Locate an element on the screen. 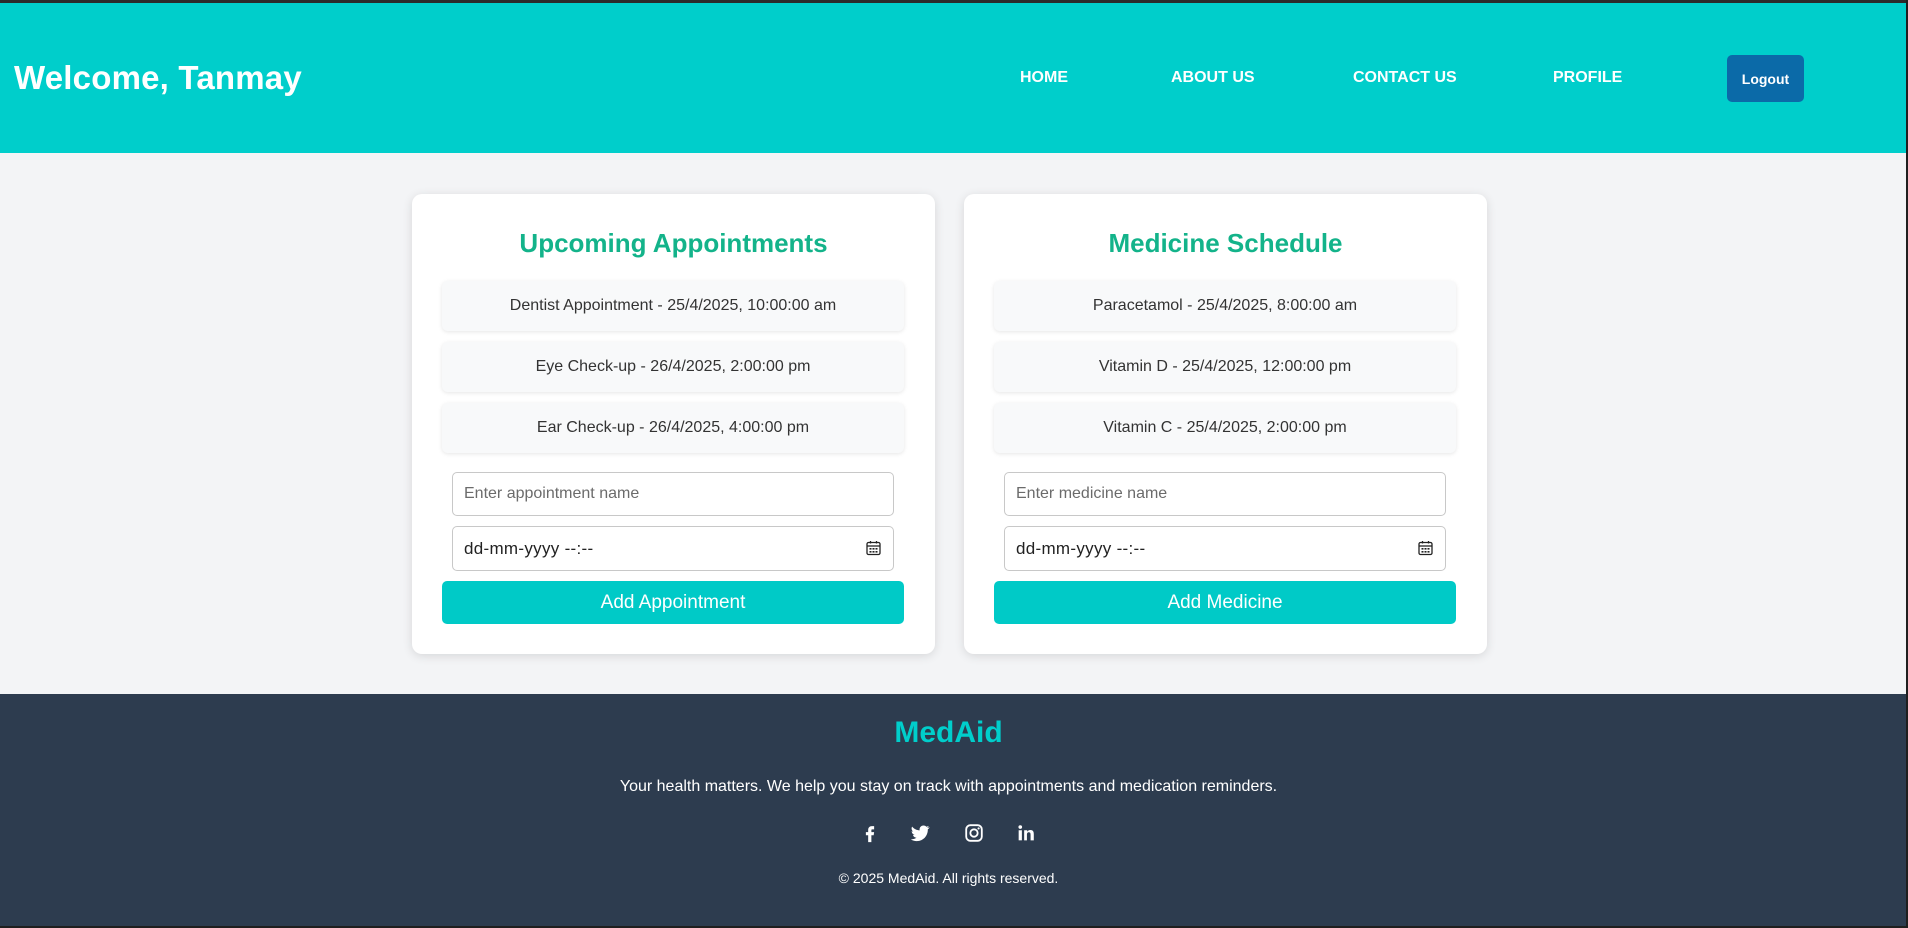 The image size is (1908, 928). footer-copyright: © 2025 MedAid. All rights reserved. is located at coordinates (948, 878).